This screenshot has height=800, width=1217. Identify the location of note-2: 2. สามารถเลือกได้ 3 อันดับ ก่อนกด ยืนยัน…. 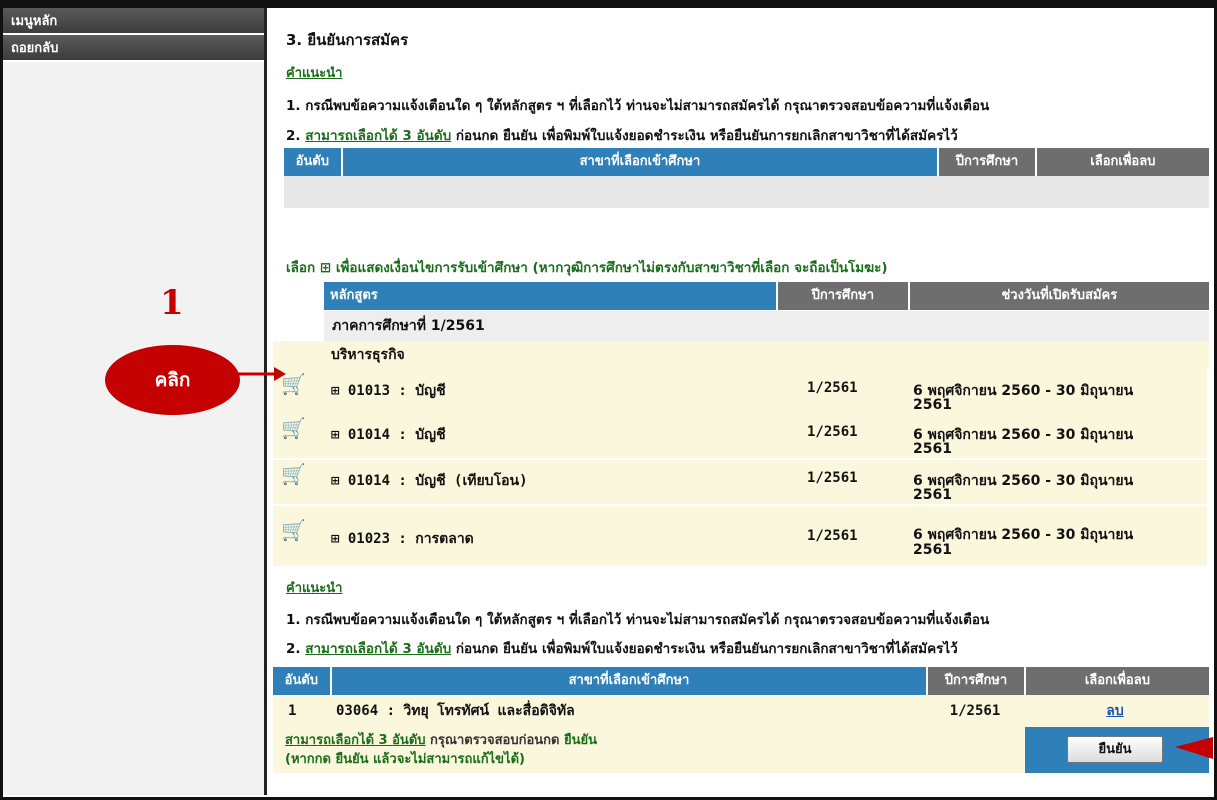
(622, 135).